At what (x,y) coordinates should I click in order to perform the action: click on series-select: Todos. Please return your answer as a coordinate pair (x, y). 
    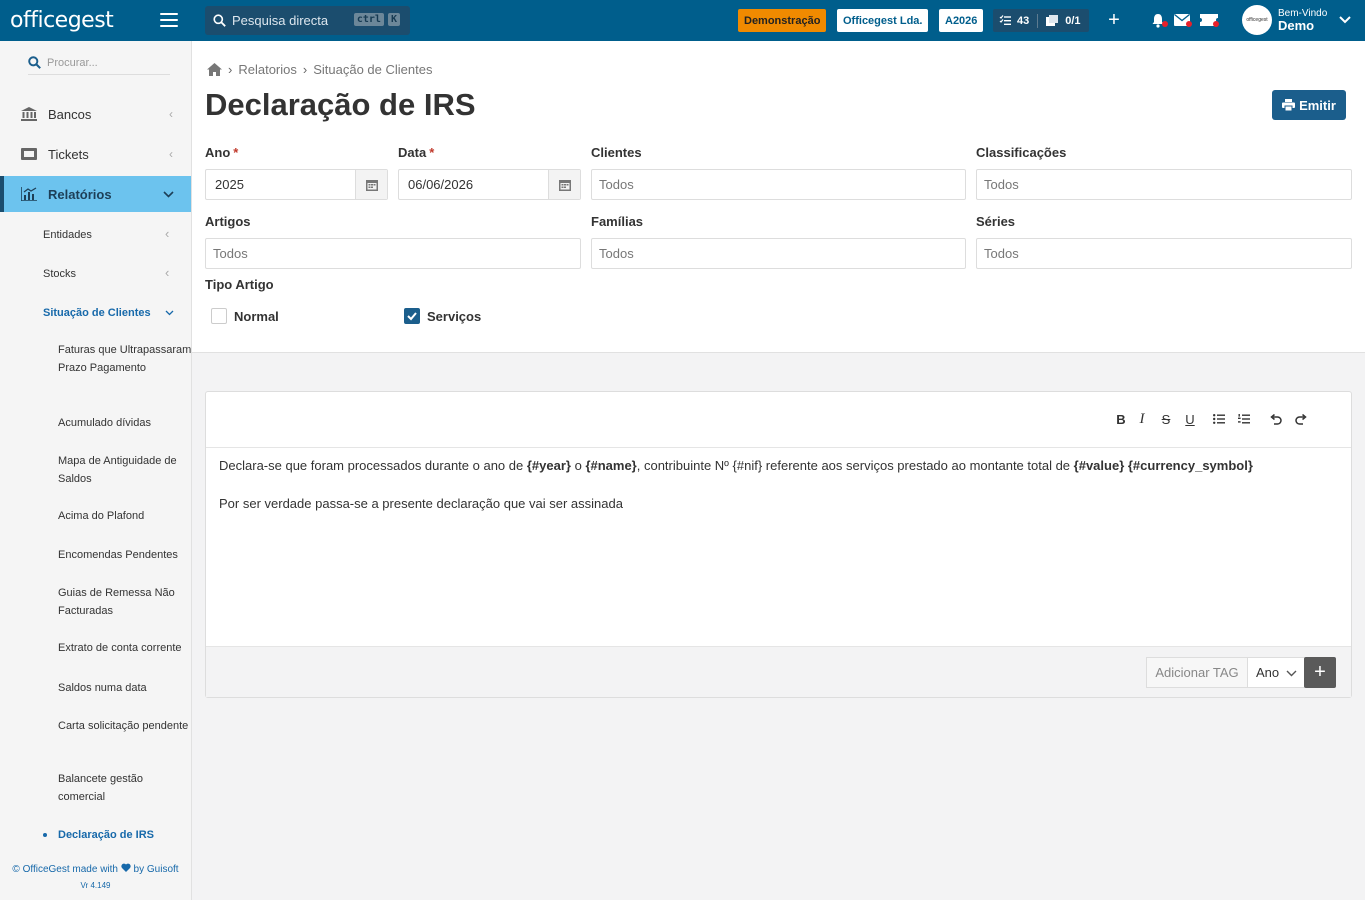
    Looking at the image, I should click on (1164, 253).